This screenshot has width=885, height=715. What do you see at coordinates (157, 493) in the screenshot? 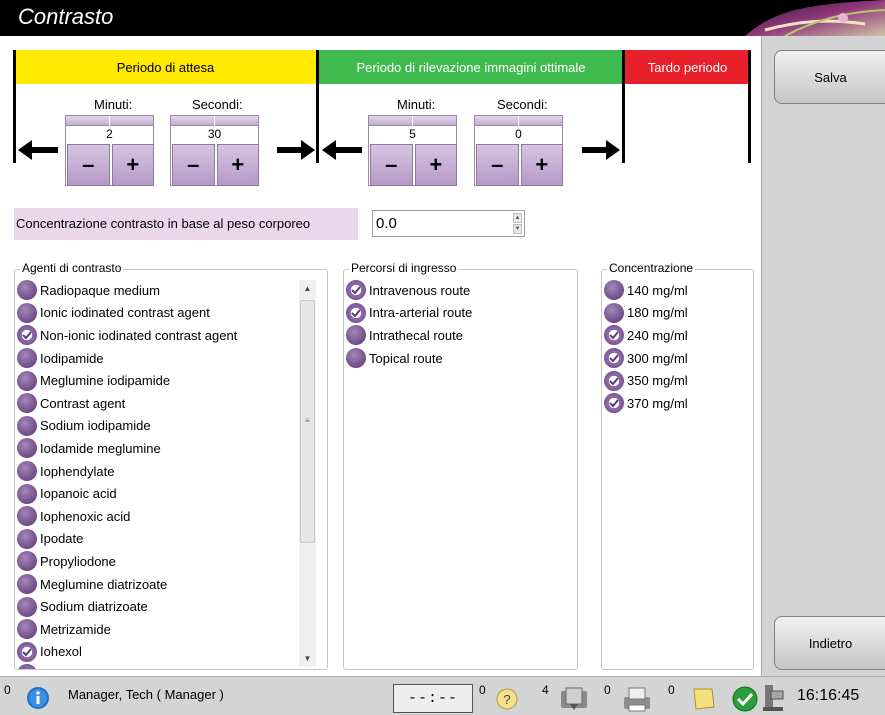
I see `contrast-agent-item: Iopanoic acid` at bounding box center [157, 493].